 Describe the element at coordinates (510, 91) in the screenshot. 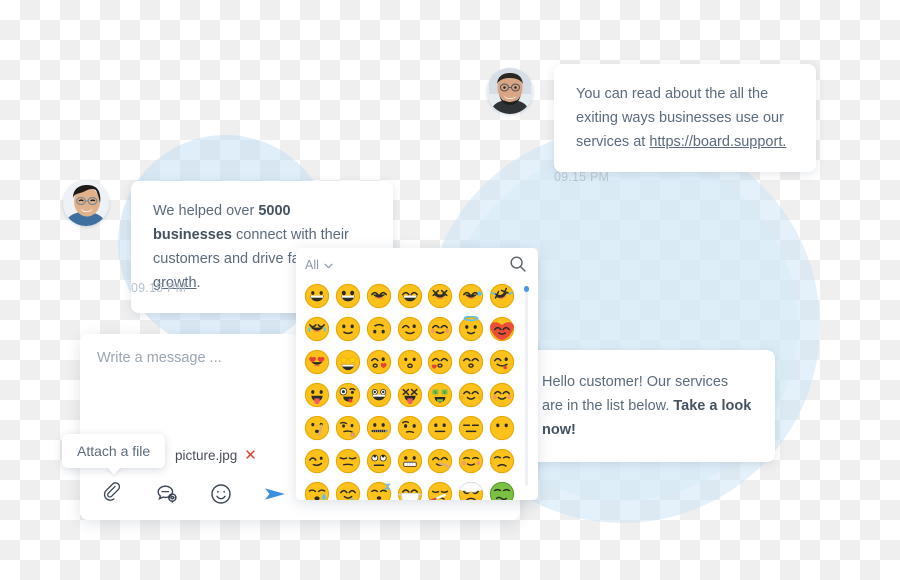

I see `agent-avatar` at that location.